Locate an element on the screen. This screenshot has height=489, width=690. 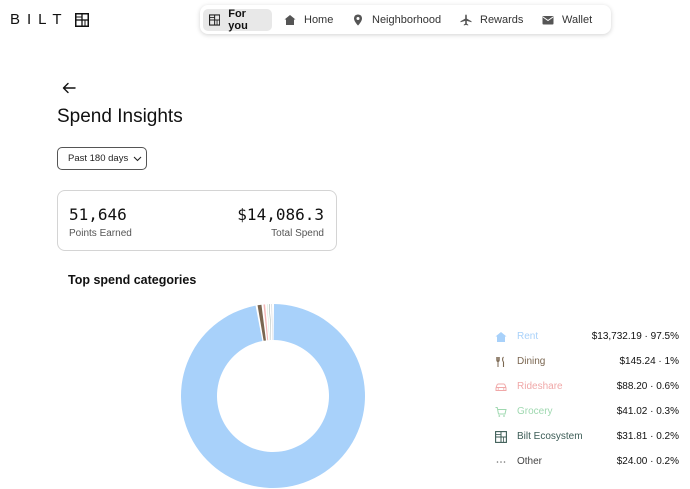
total-spend-stat: $14,086.3 Total Spend is located at coordinates (280, 222).